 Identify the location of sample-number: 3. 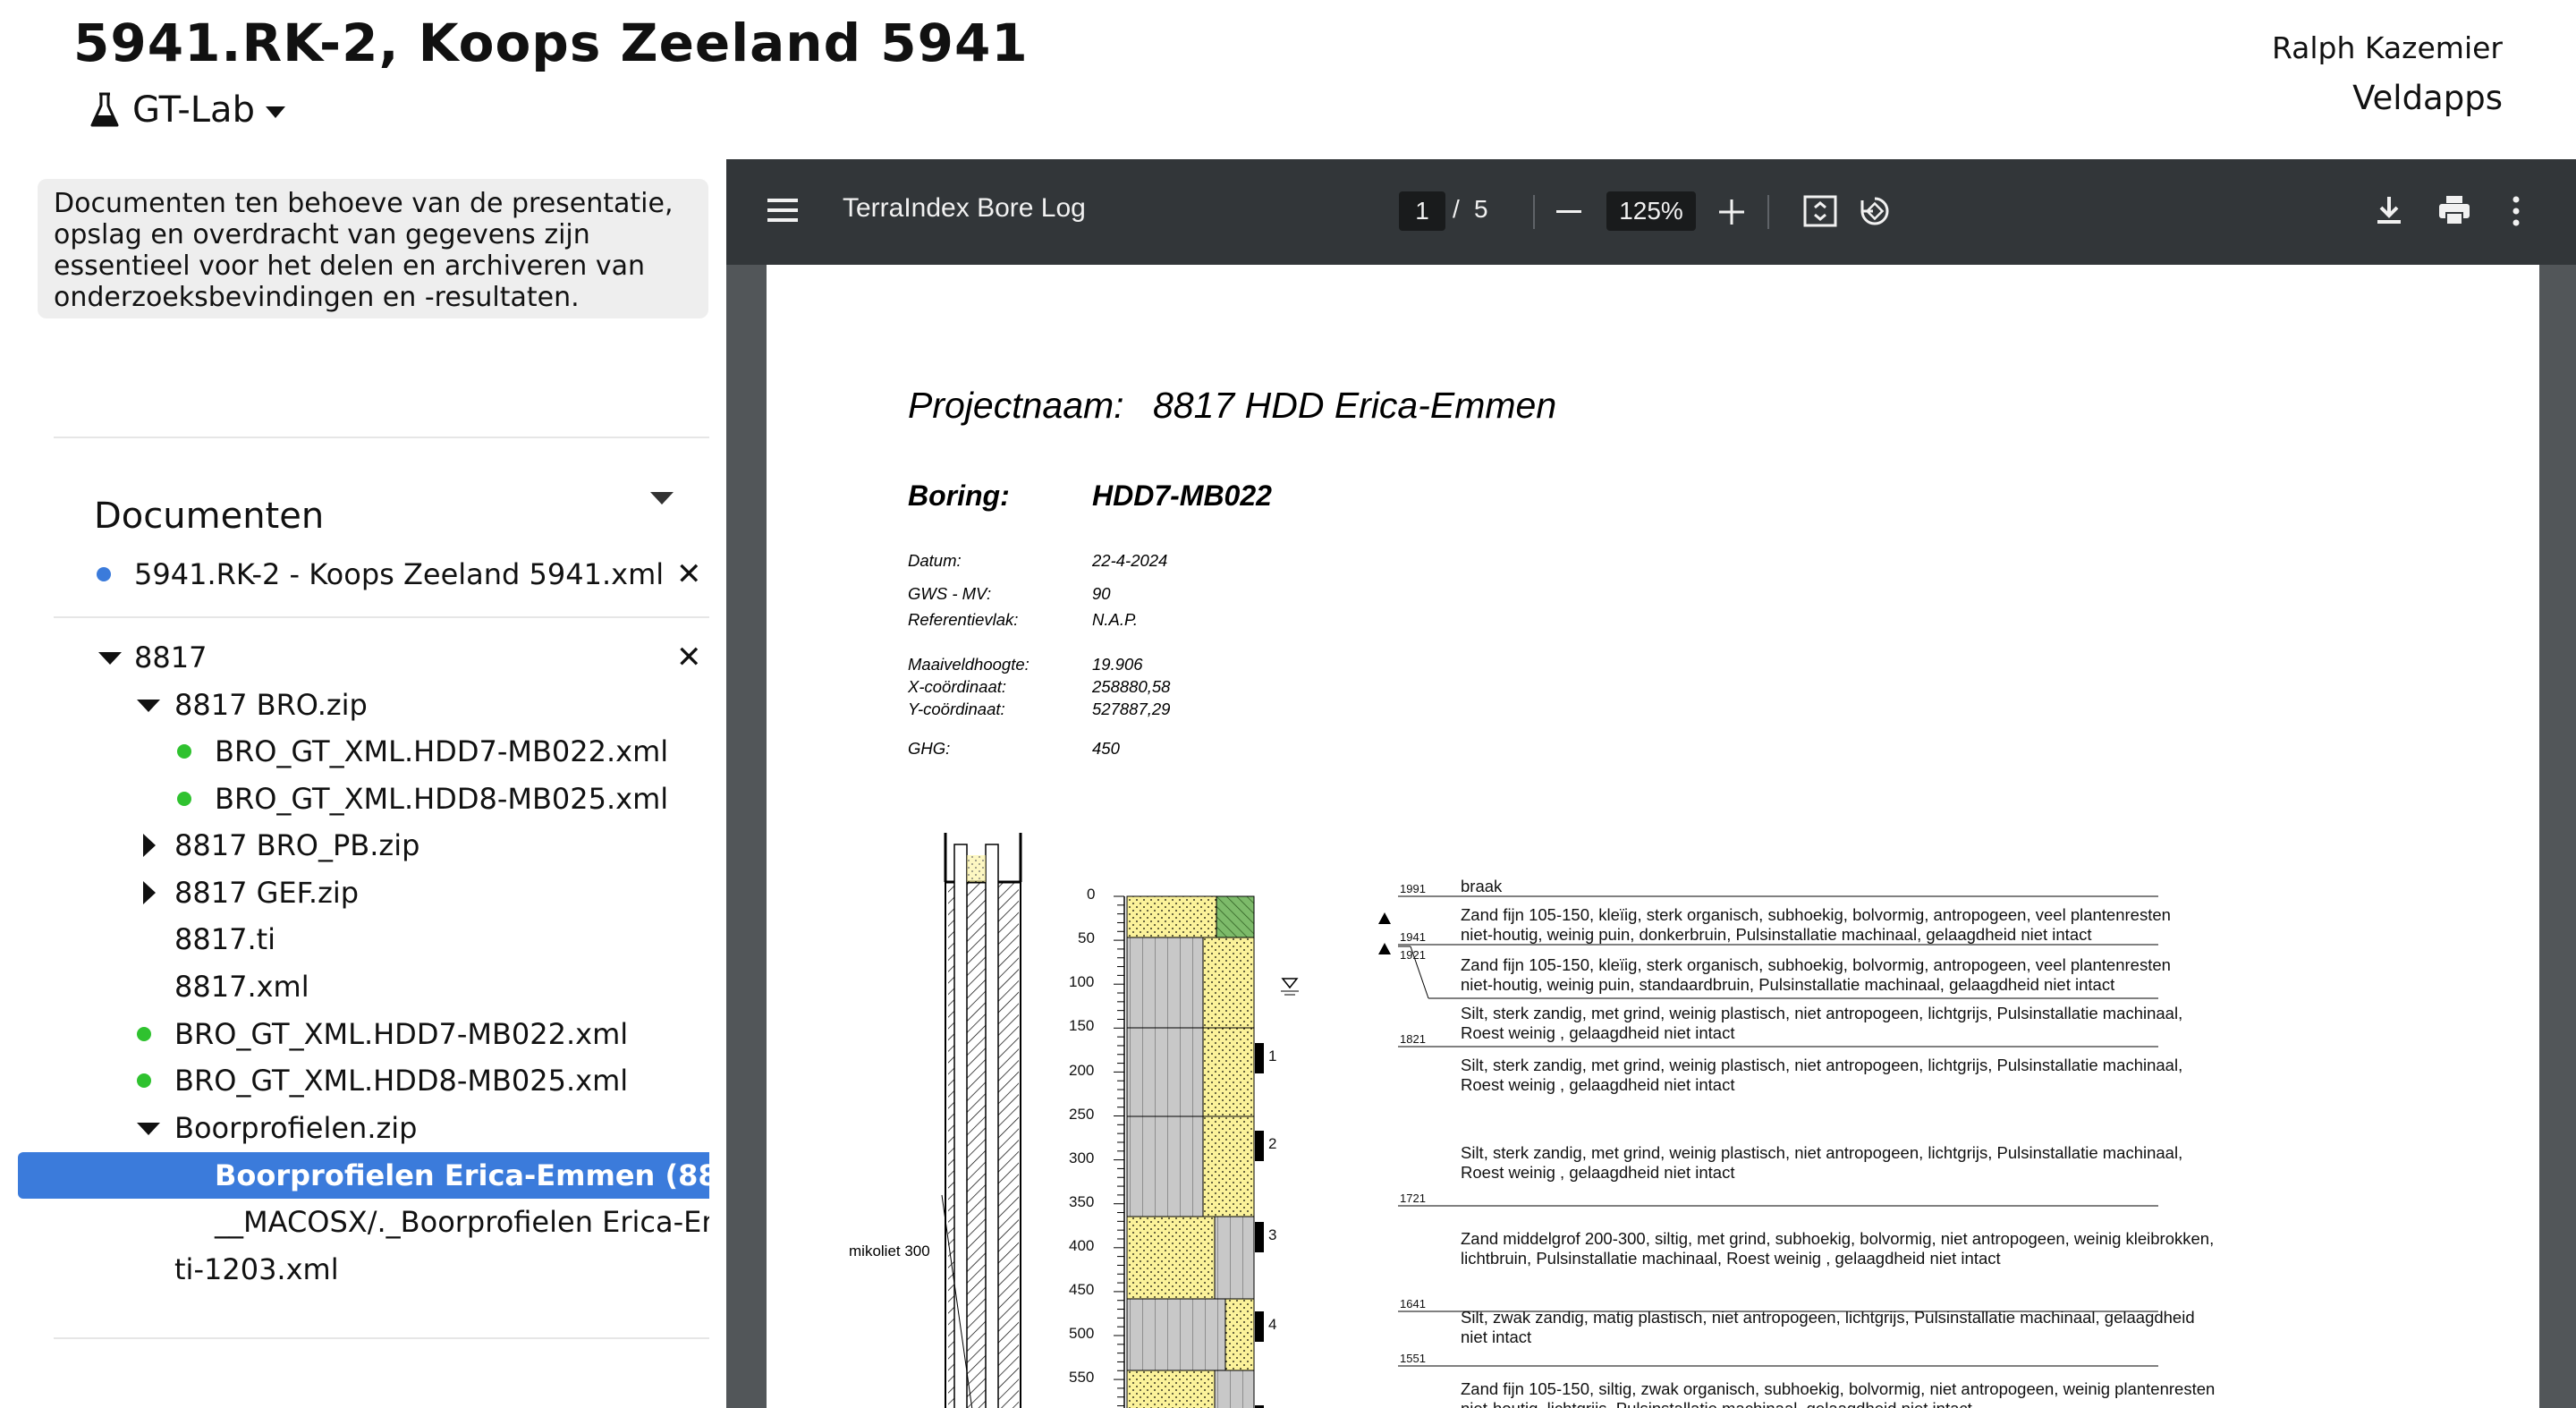
(1272, 1234).